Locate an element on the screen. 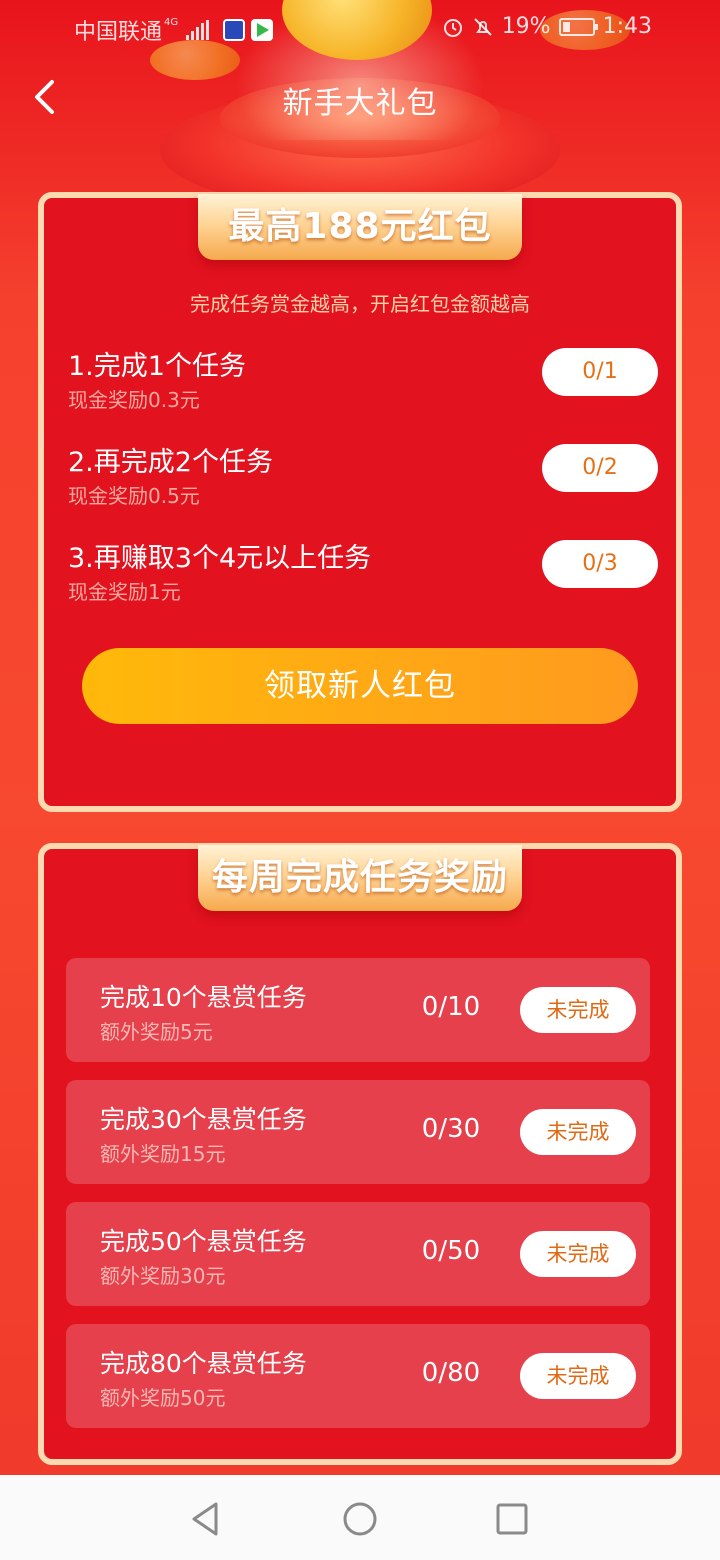  task-title: 3.再赚取3个4元以上任务 is located at coordinates (220, 558).